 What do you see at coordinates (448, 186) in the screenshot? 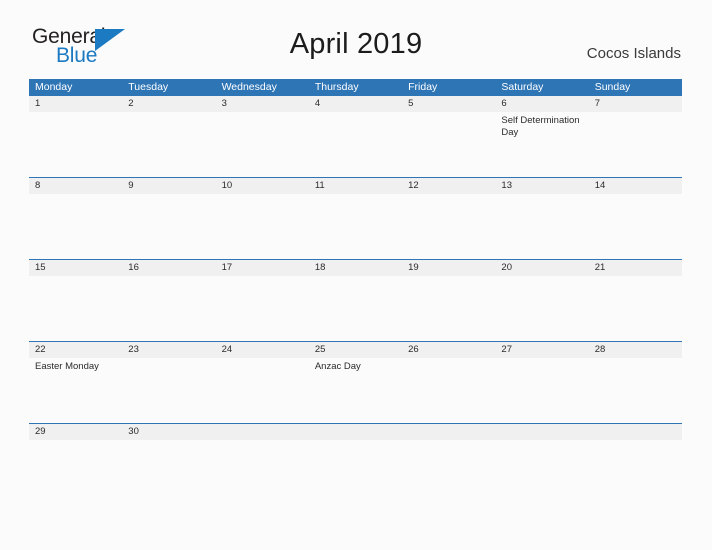
I see `day-number-12: 12` at bounding box center [448, 186].